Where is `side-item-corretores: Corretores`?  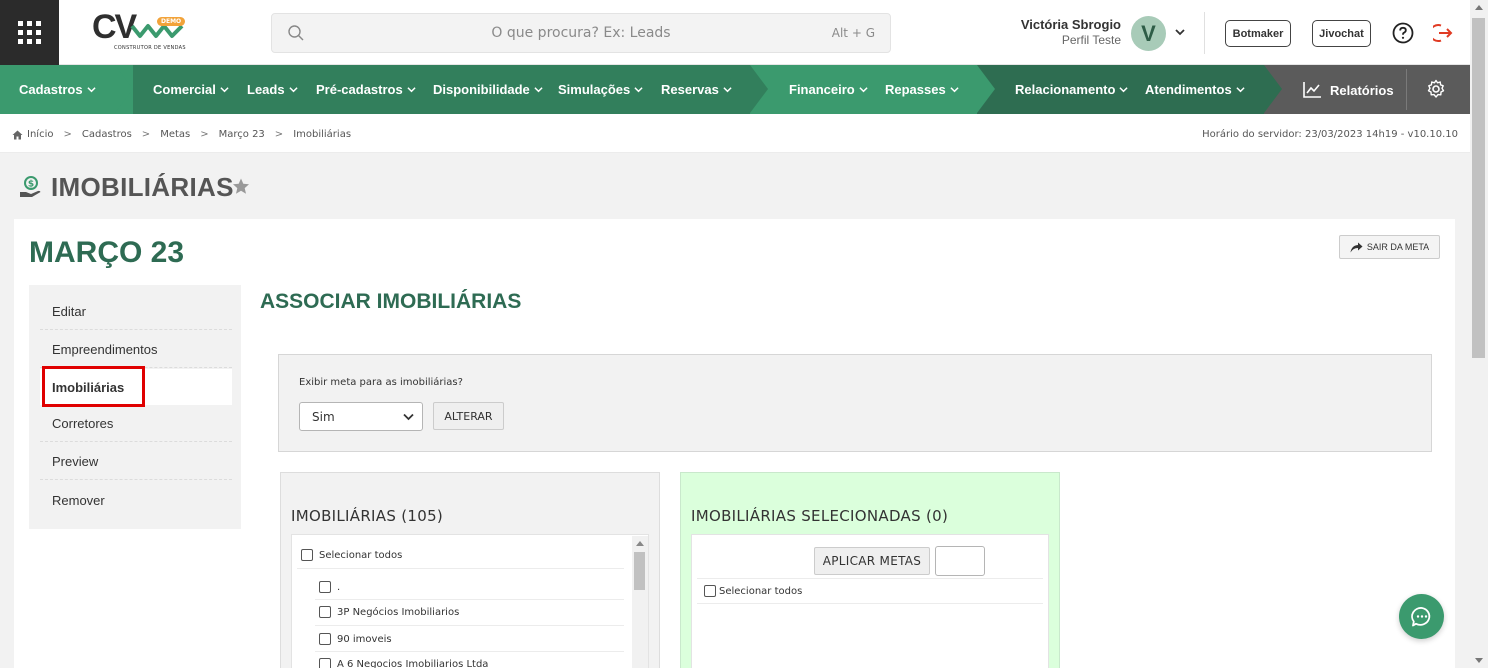
side-item-corretores: Corretores is located at coordinates (136, 424).